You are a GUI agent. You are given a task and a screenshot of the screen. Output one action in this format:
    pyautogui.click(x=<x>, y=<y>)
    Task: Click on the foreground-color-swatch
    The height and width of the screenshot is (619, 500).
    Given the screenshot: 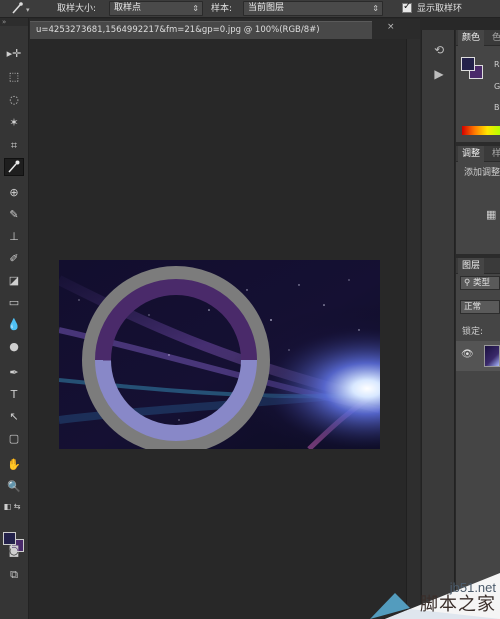 What is the action you would take?
    pyautogui.click(x=9, y=538)
    